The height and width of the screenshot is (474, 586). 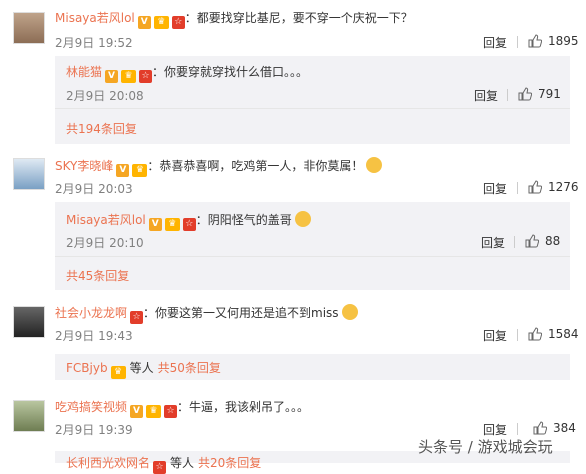 I want to click on more-replies-link: 共194条回复, so click(x=101, y=128).